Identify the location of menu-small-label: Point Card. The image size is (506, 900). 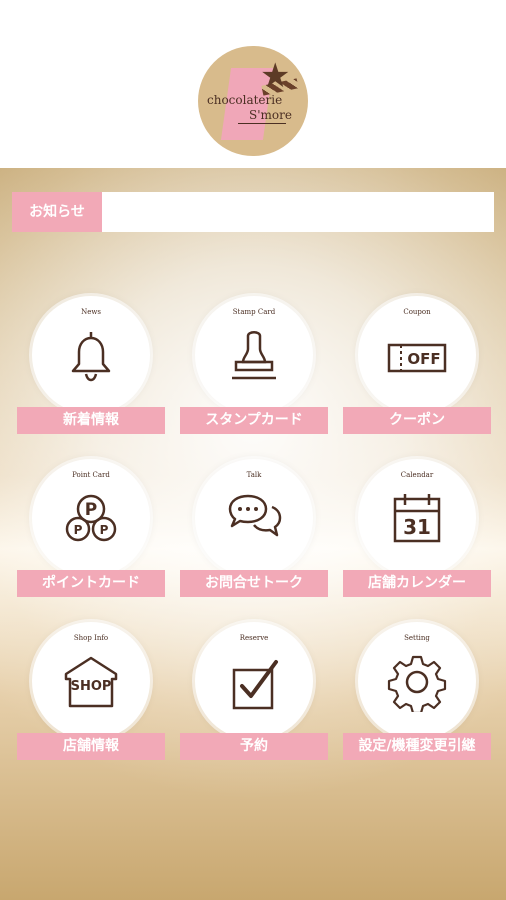
(91, 475).